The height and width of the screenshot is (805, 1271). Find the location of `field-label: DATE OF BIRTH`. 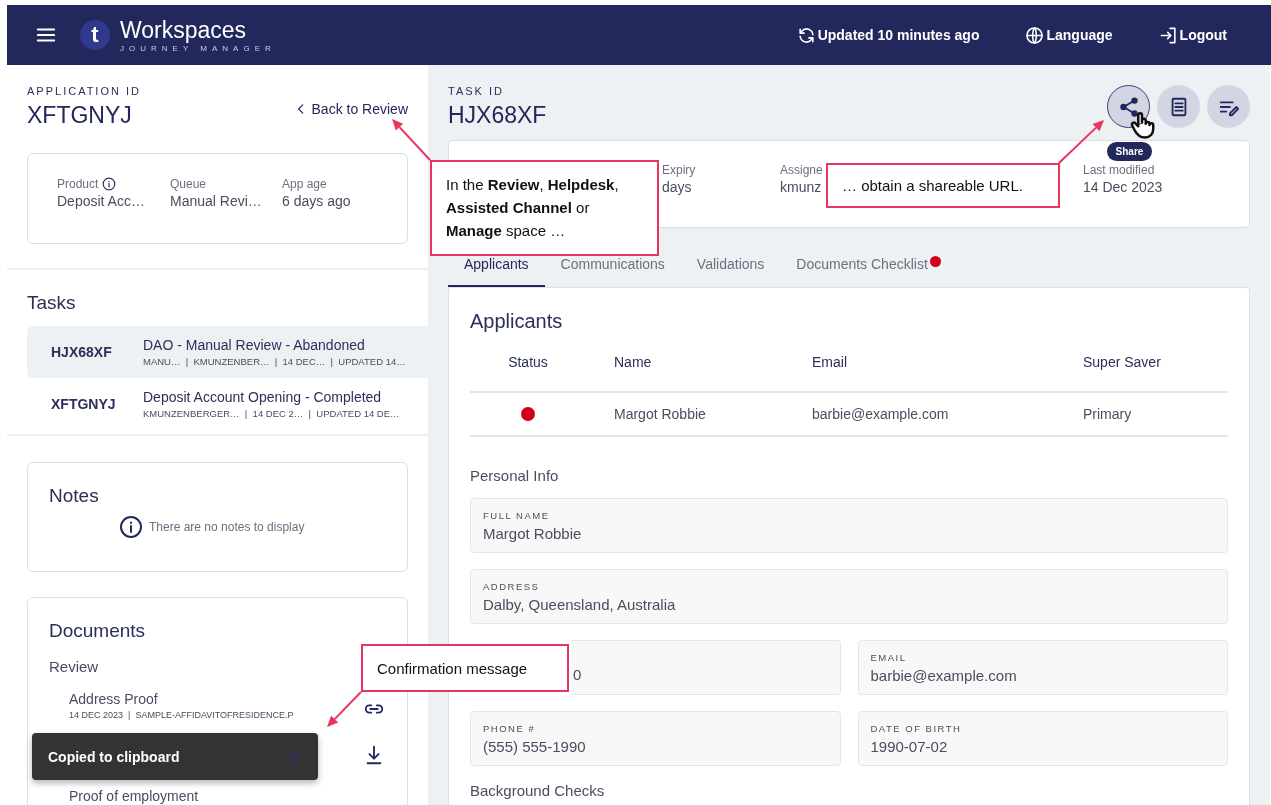

field-label: DATE OF BIRTH is located at coordinates (916, 728).